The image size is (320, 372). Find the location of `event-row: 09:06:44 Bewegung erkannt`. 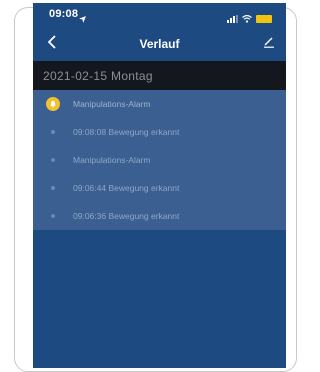

event-row: 09:06:44 Bewegung erkannt is located at coordinates (159, 188).